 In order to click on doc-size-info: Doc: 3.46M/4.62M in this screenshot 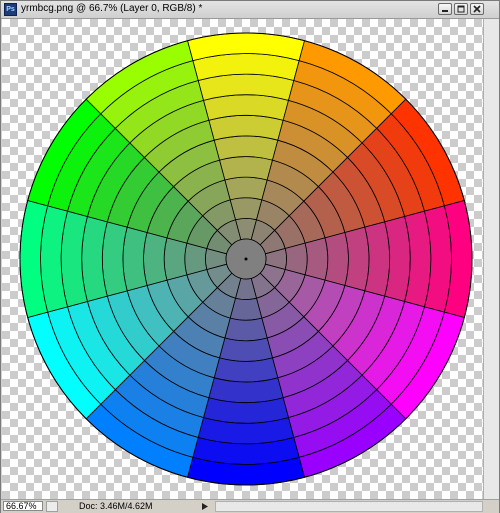, I will do `click(116, 506)`.